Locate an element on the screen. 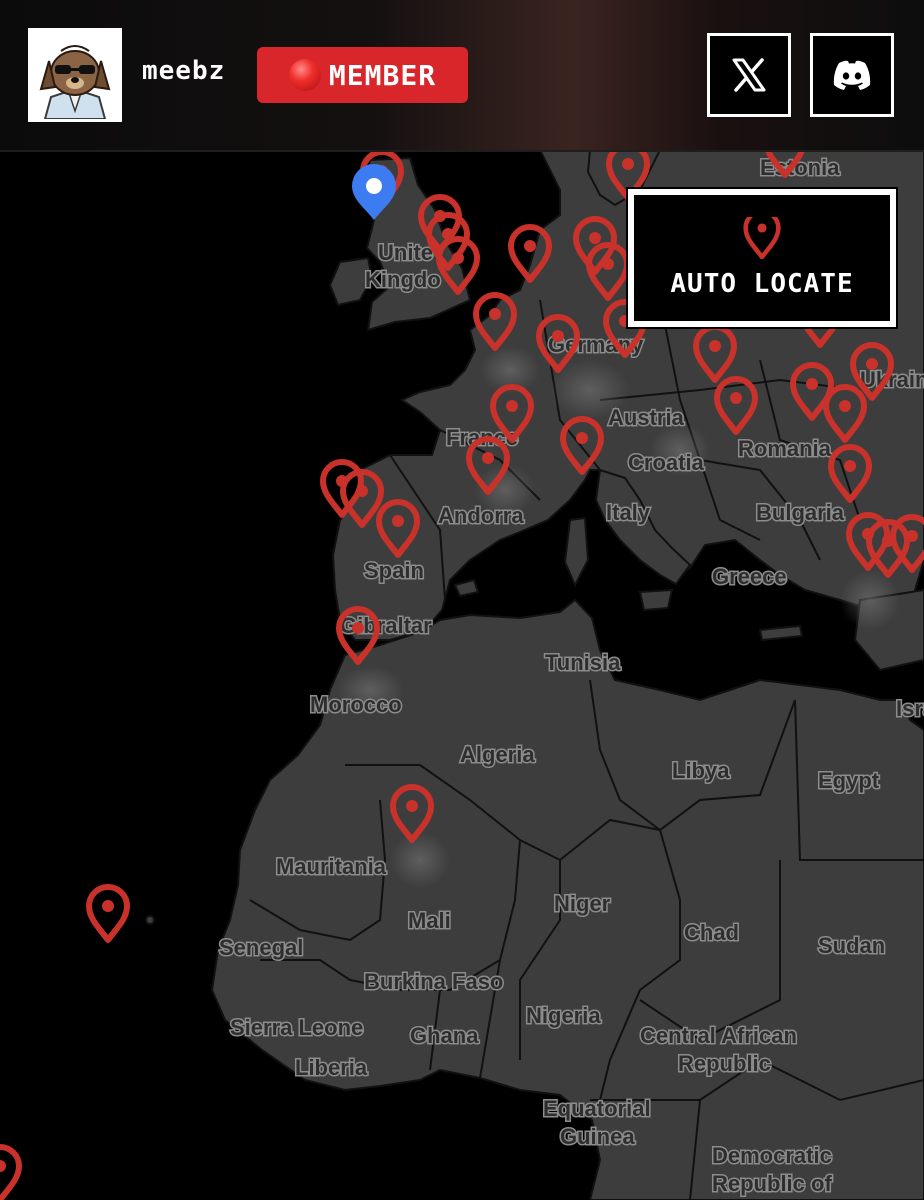 The width and height of the screenshot is (924, 1200). land-cape-verde is located at coordinates (150, 920).